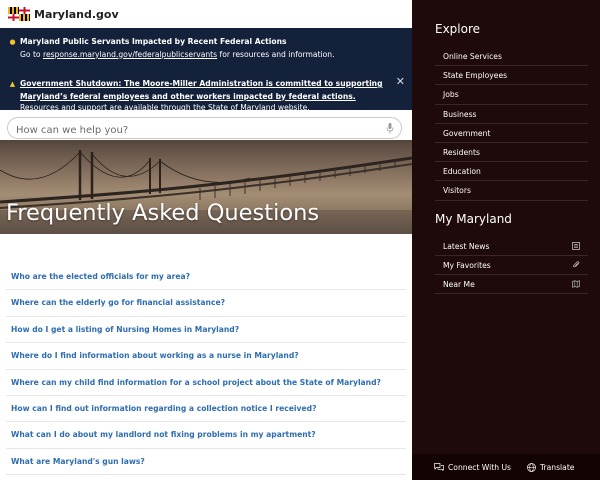  What do you see at coordinates (511, 246) in the screenshot?
I see `sidebar-item-latest-news: Latest News` at bounding box center [511, 246].